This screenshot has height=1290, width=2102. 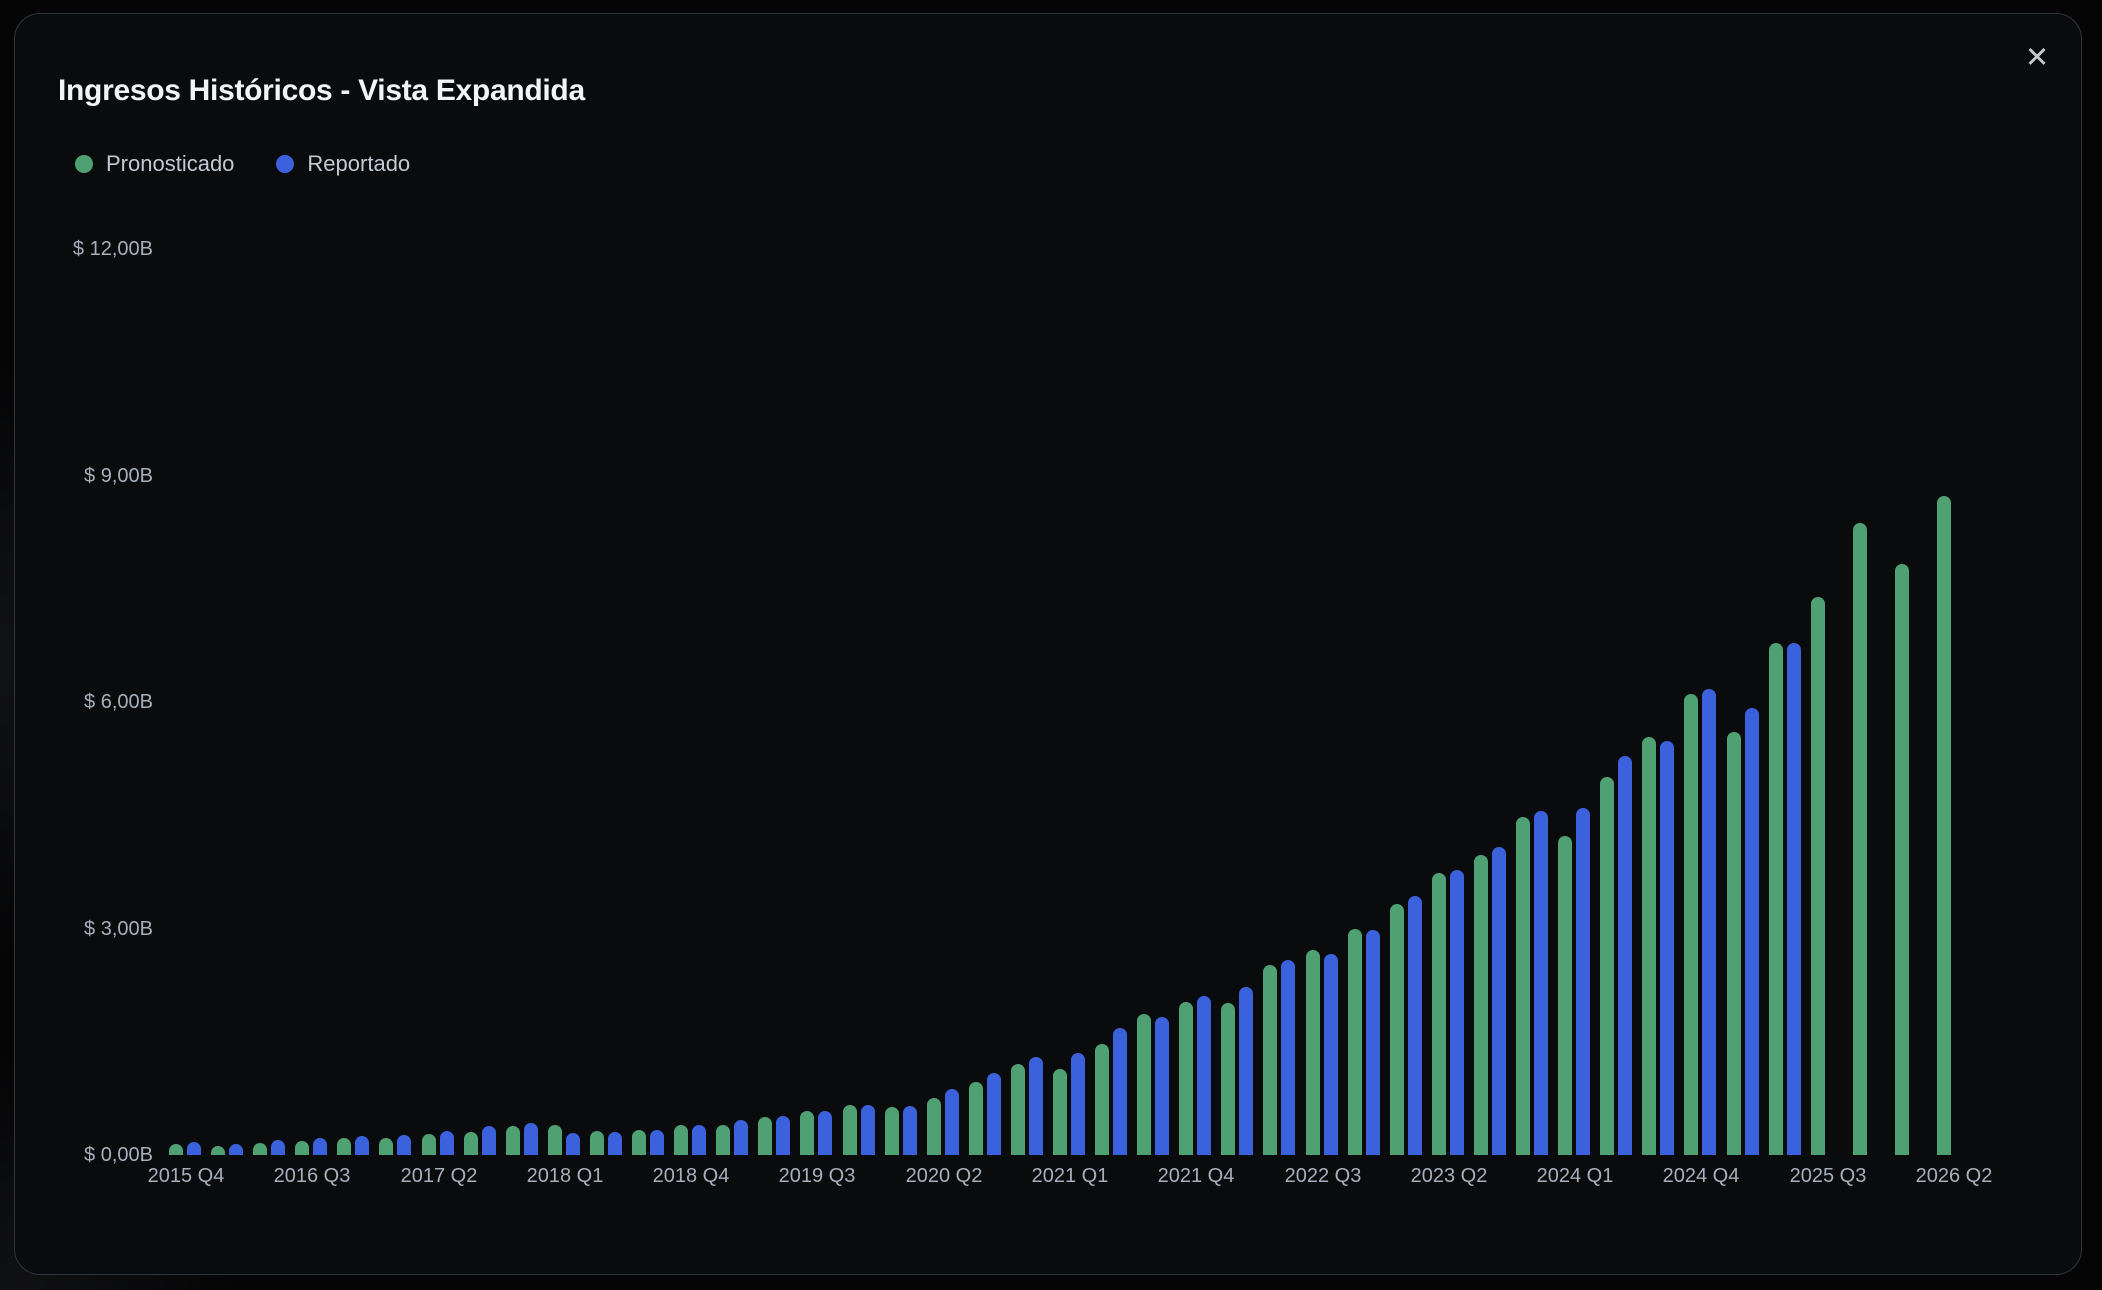 What do you see at coordinates (439, 1176) in the screenshot?
I see `x-axis-label: 2017 Q2` at bounding box center [439, 1176].